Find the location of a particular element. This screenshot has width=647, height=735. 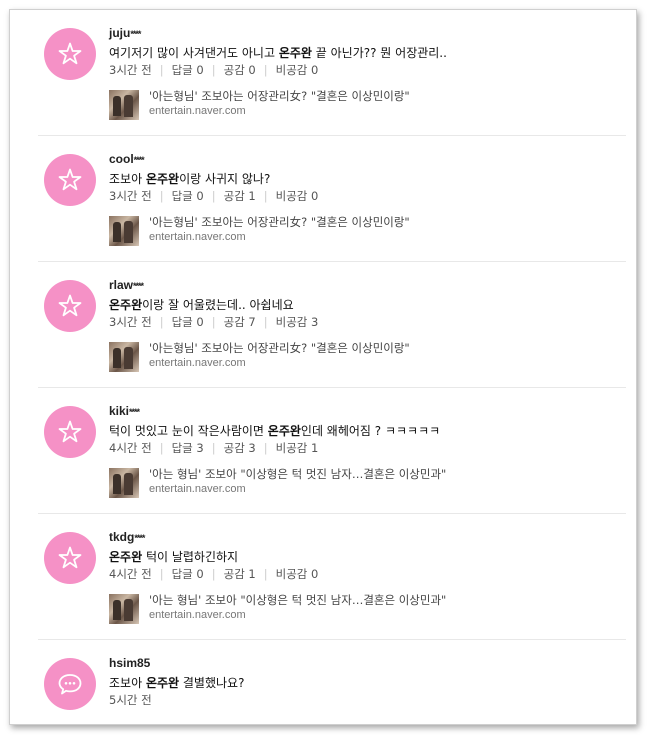

comment-text: 조보아 온주완이랑 사귀지 않나? is located at coordinates (190, 179).